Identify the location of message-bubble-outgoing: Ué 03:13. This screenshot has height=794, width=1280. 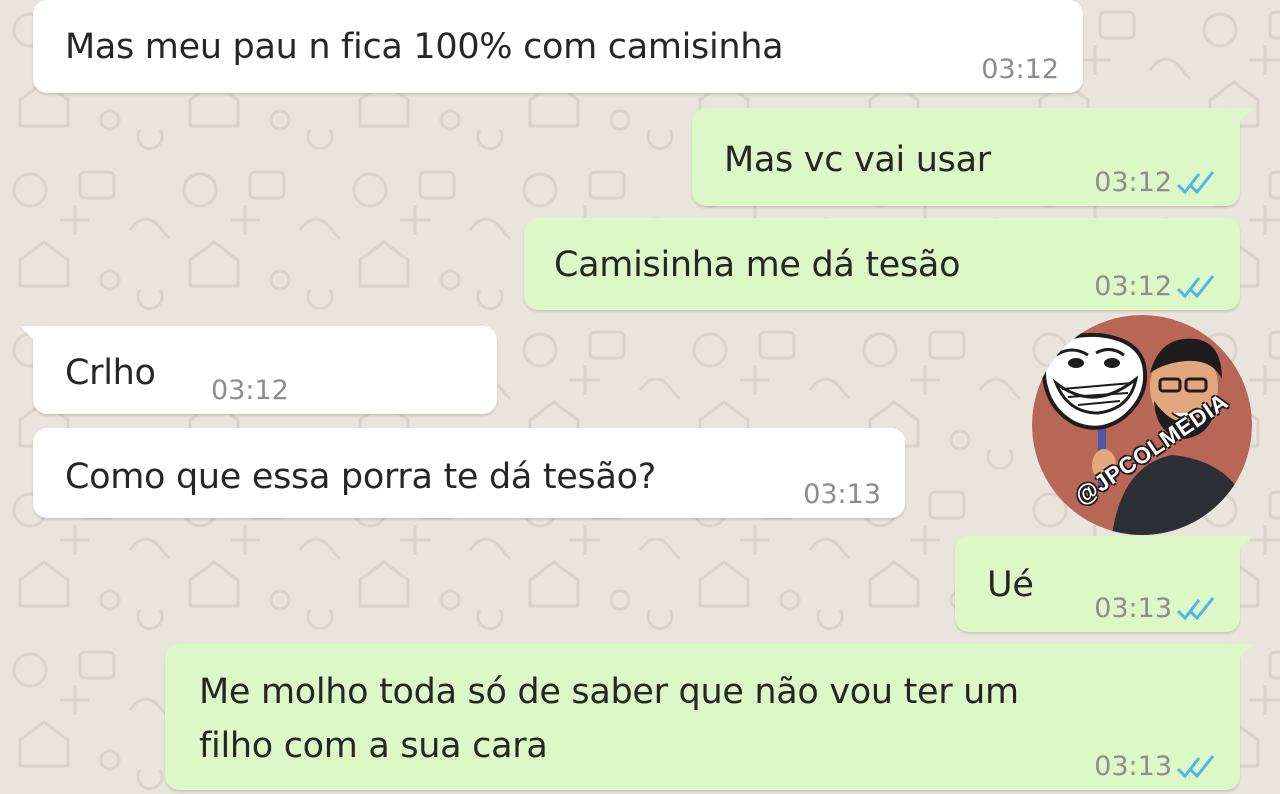
(1104, 584).